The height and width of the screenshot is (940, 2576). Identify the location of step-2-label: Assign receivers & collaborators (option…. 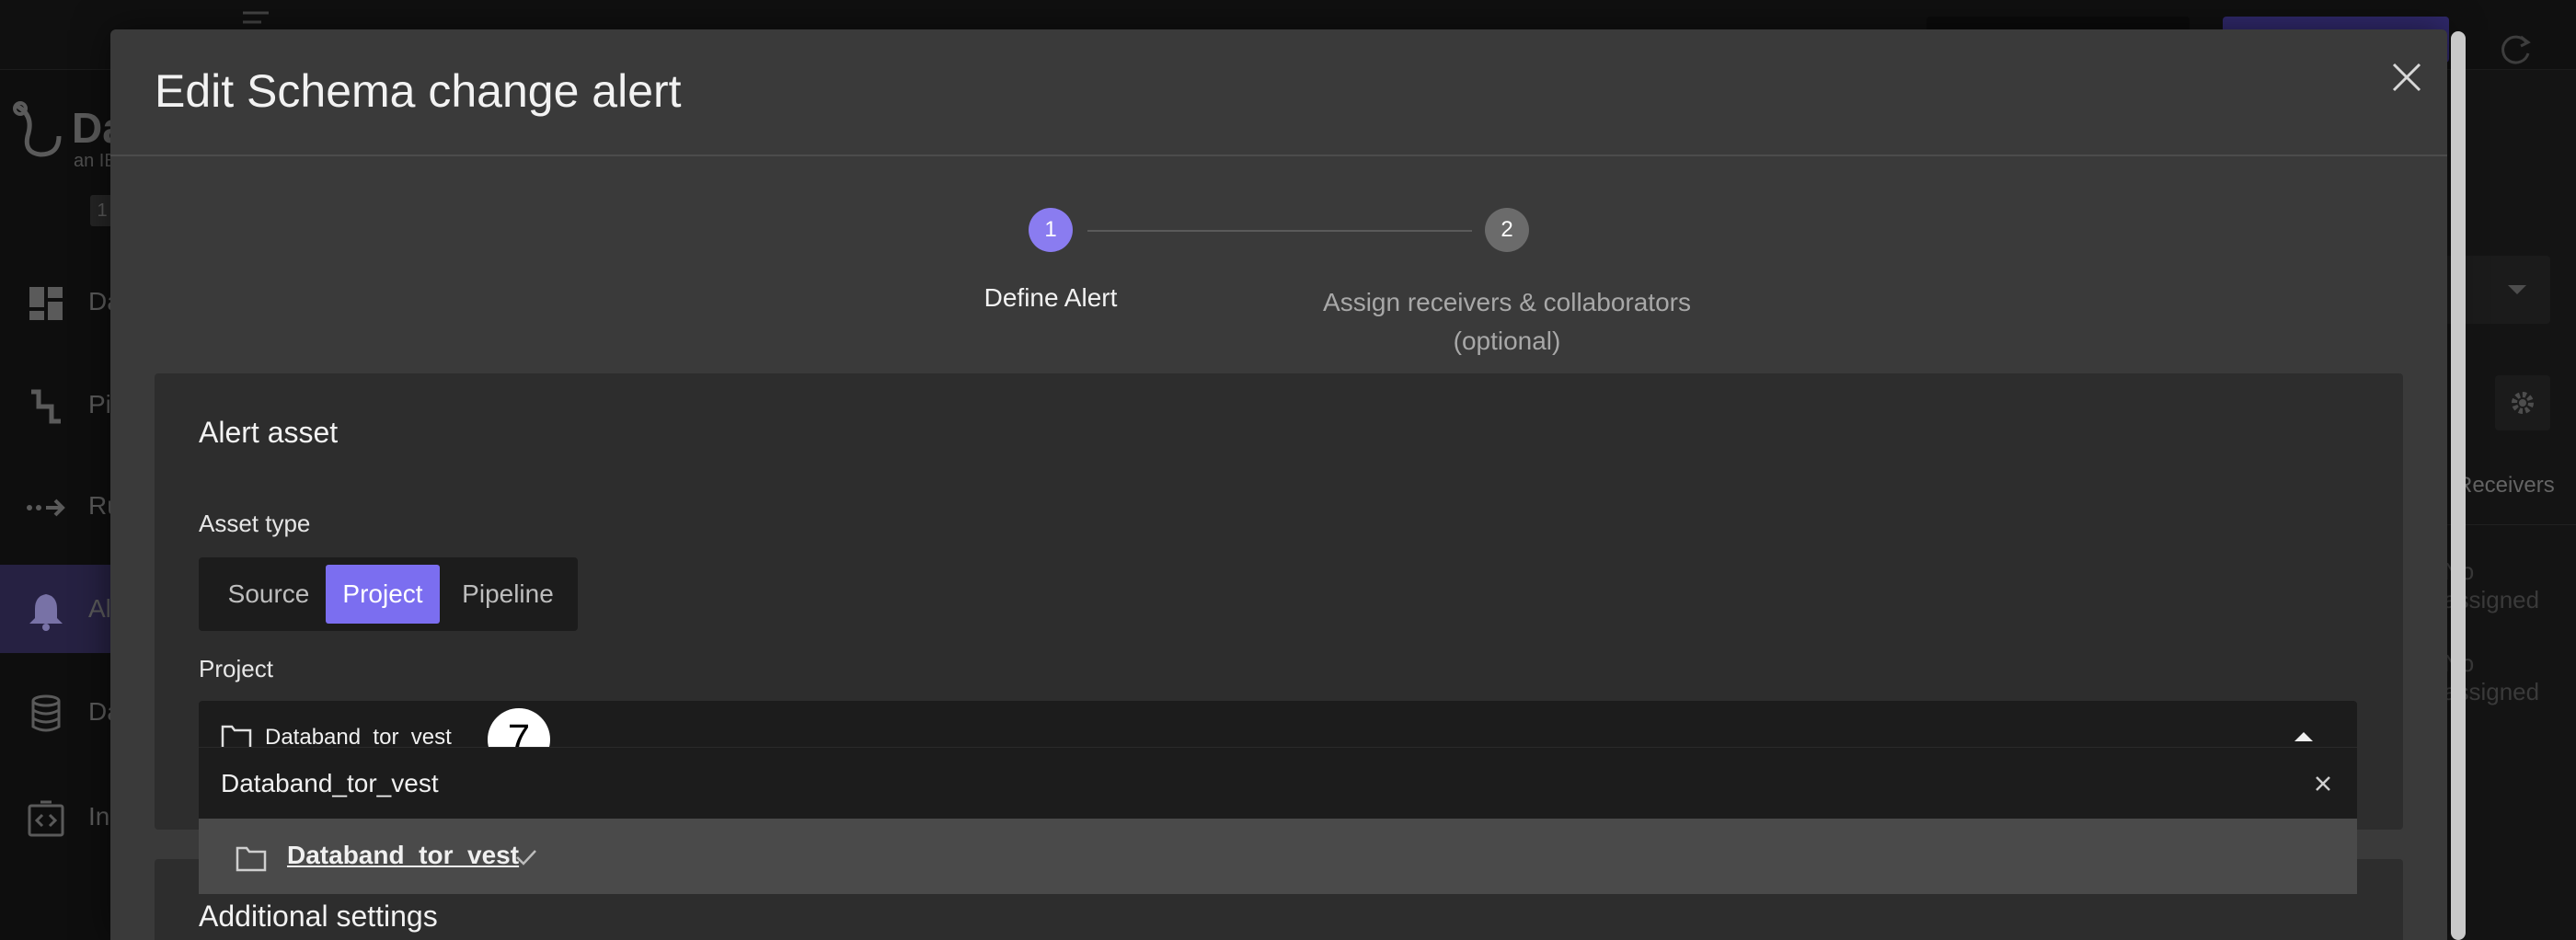
(1507, 322).